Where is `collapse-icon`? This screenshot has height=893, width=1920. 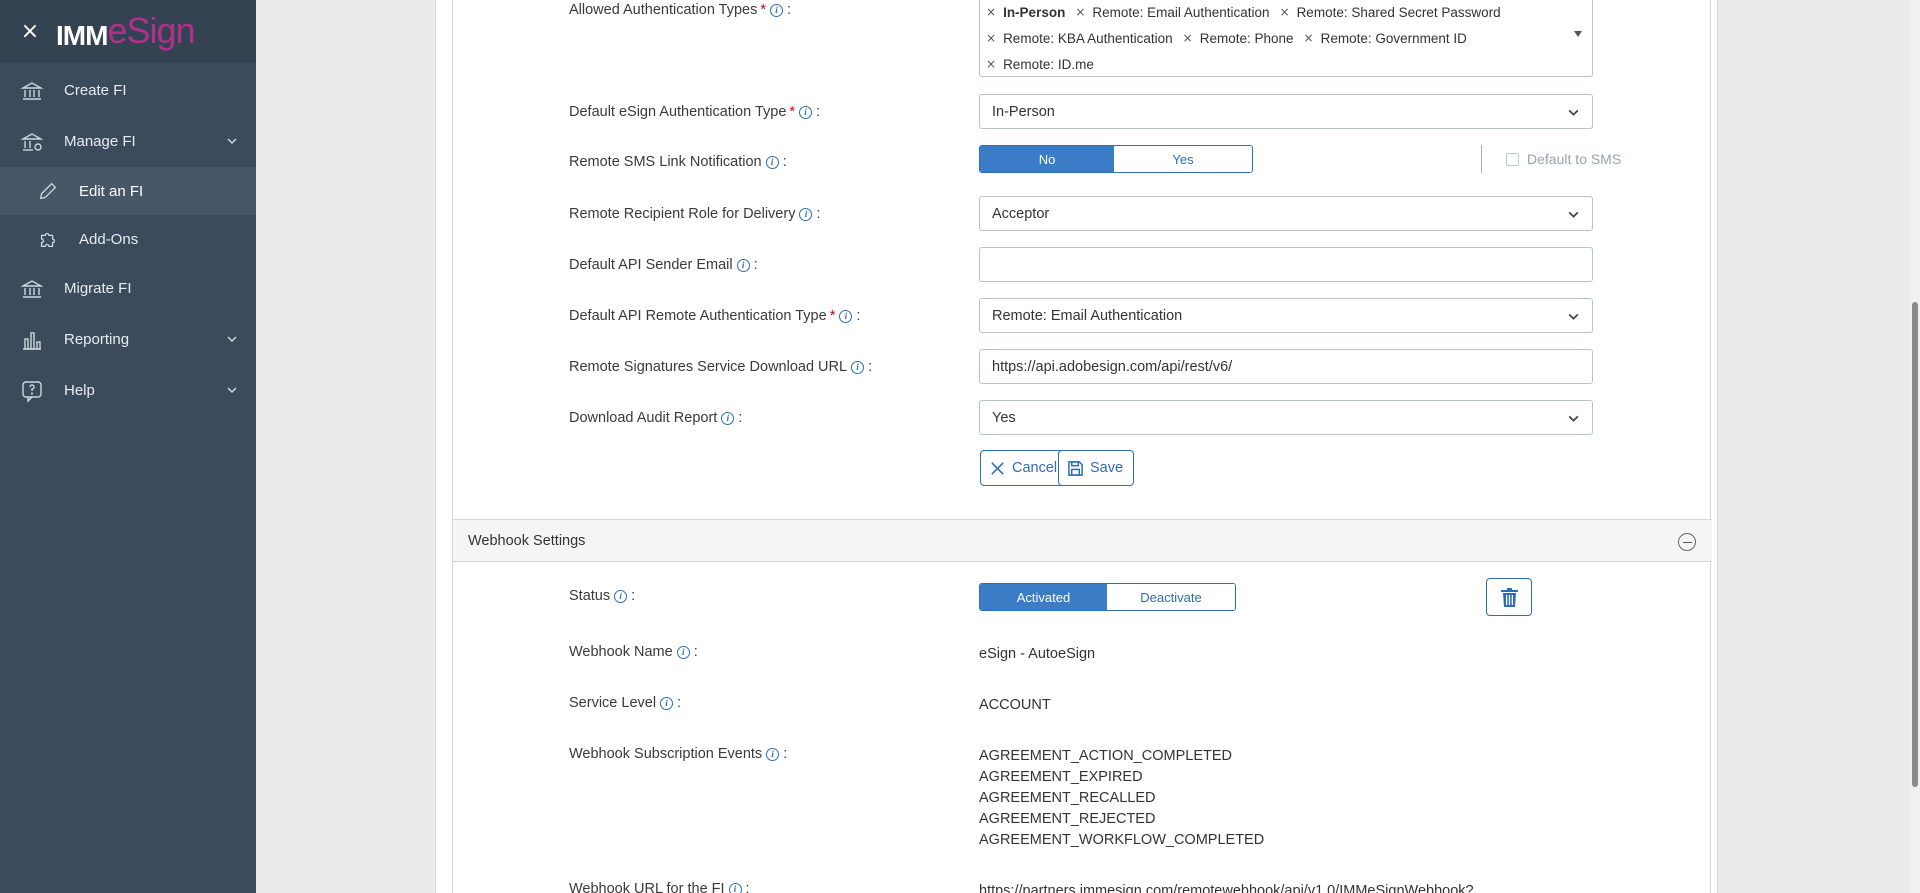 collapse-icon is located at coordinates (1687, 542).